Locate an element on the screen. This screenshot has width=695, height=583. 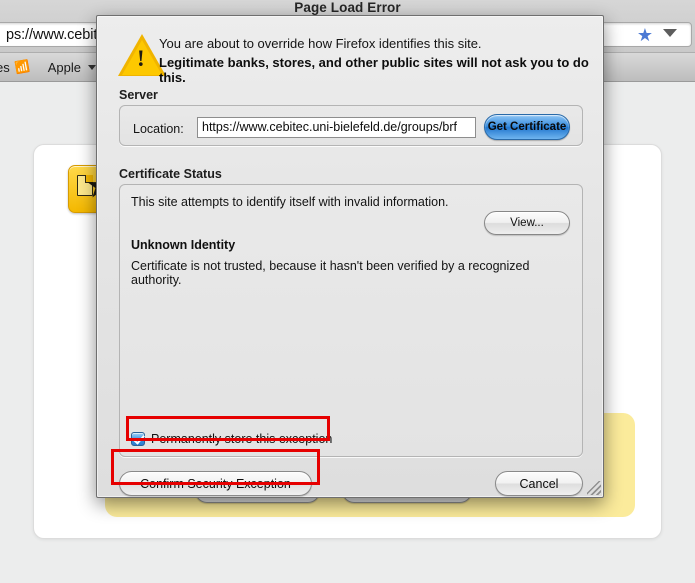
permanently-store-exception-checkbox is located at coordinates (138, 439).